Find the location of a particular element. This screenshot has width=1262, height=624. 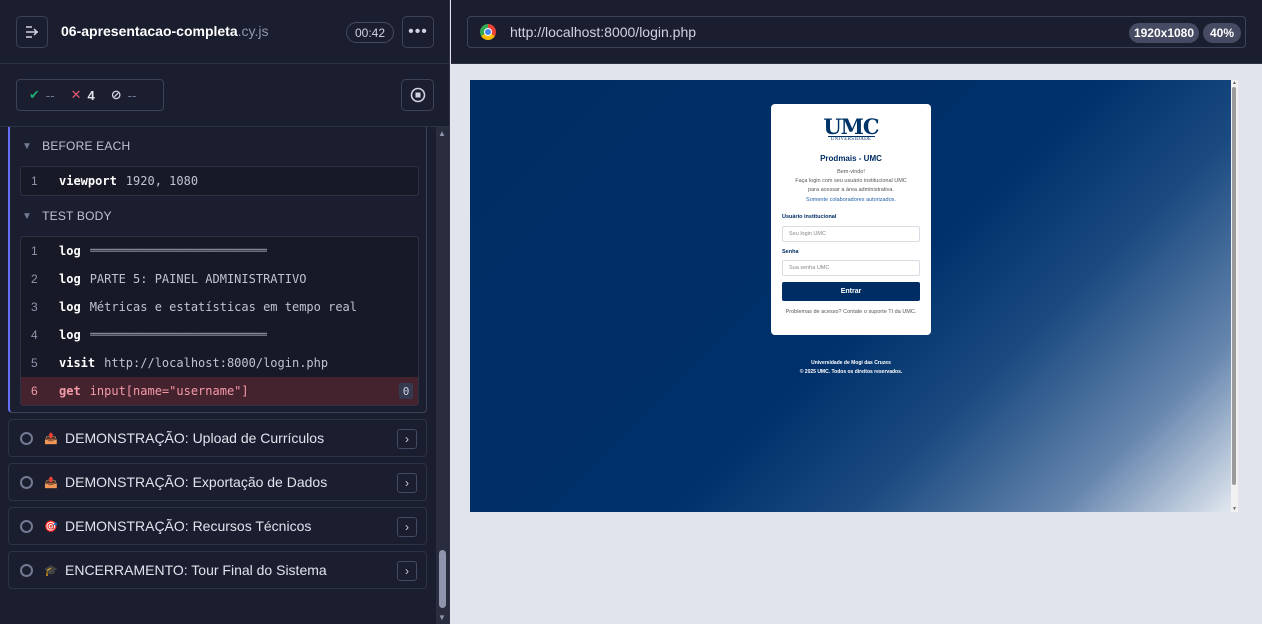

reporter-scrollbar: ▲ ▼ is located at coordinates (442, 375).